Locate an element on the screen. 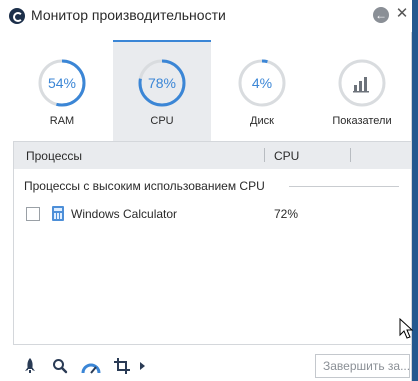 This screenshot has width=418, height=381. bar-chart-icon is located at coordinates (362, 83).